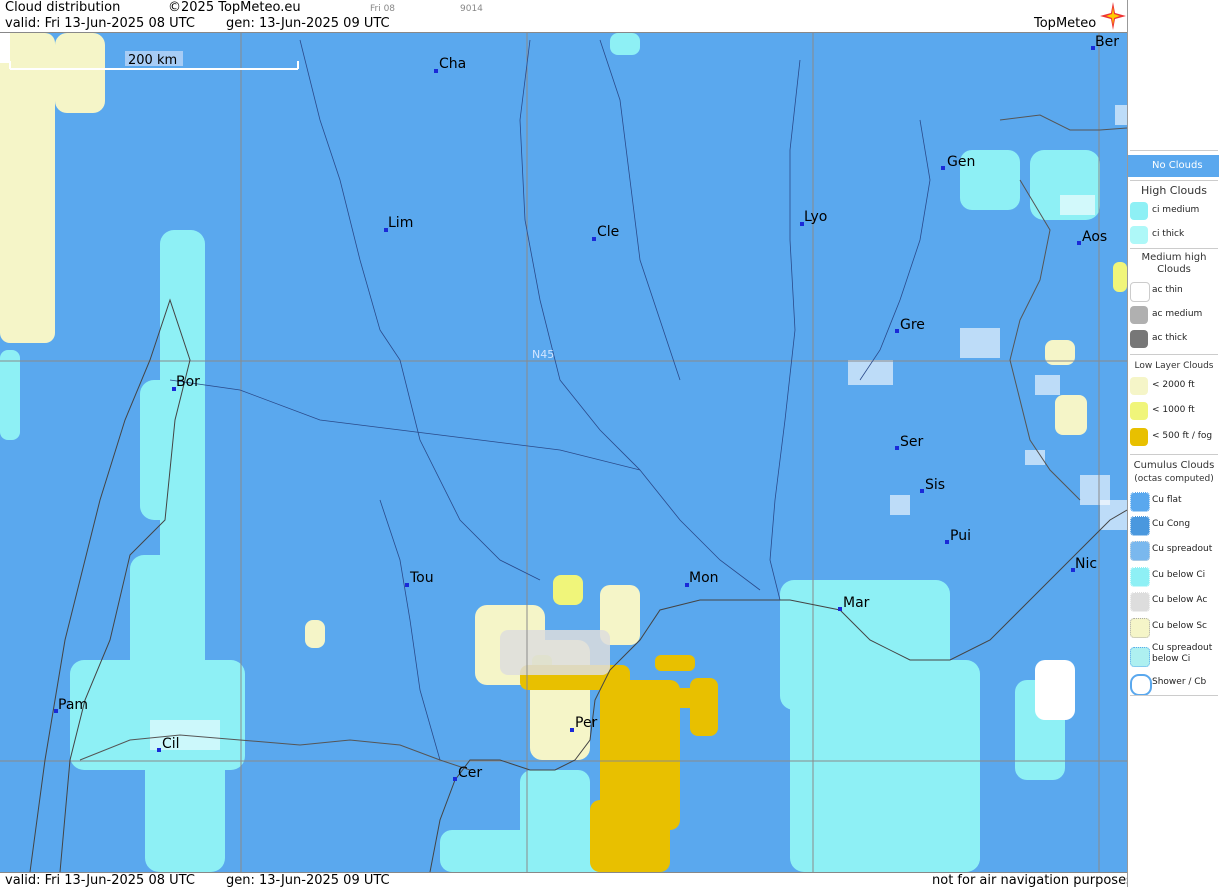  What do you see at coordinates (1173, 166) in the screenshot?
I see `legend-no-clouds: No Clouds` at bounding box center [1173, 166].